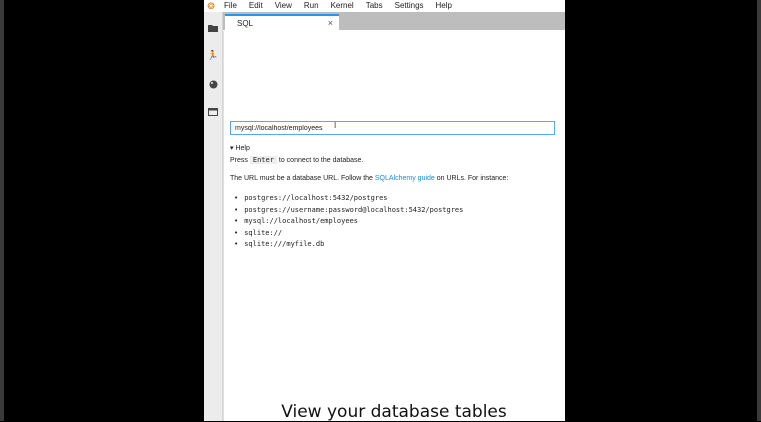 Image resolution: width=761 pixels, height=422 pixels. I want to click on menu-file: File, so click(230, 6).